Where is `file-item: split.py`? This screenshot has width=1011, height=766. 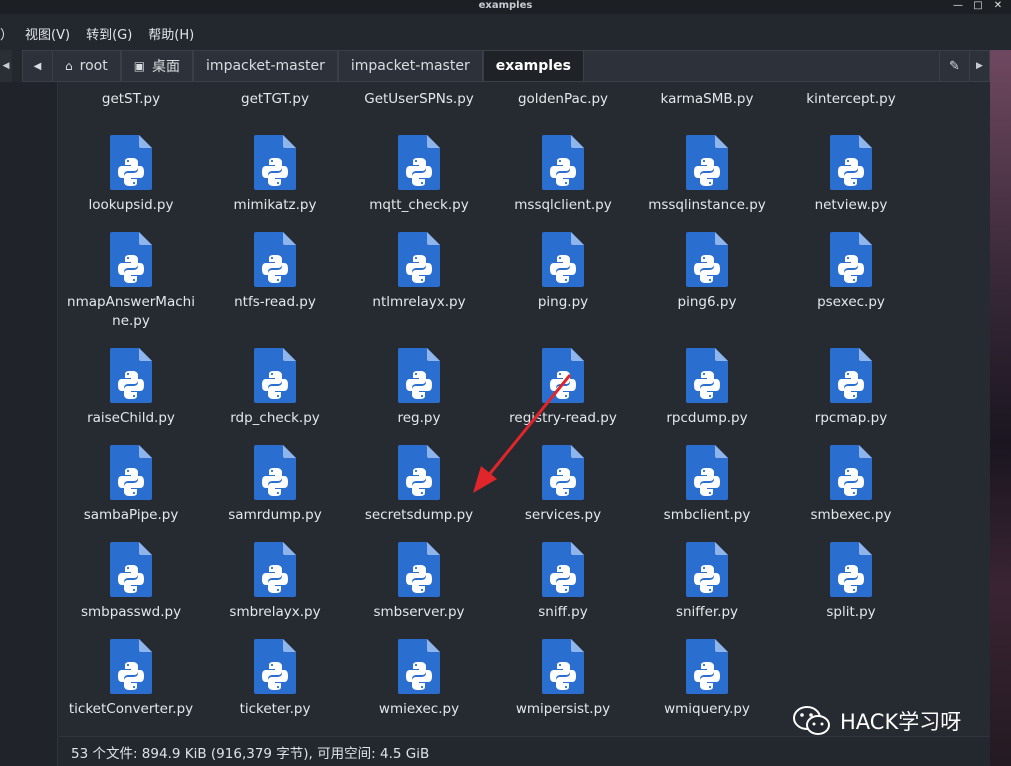
file-item: split.py is located at coordinates (851, 581).